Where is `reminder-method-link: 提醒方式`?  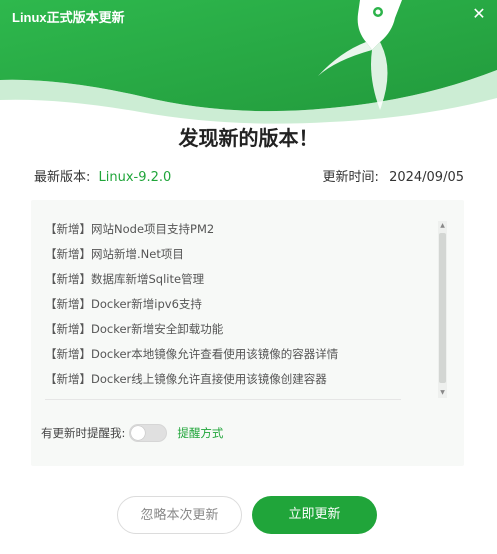 reminder-method-link: 提醒方式 is located at coordinates (200, 433).